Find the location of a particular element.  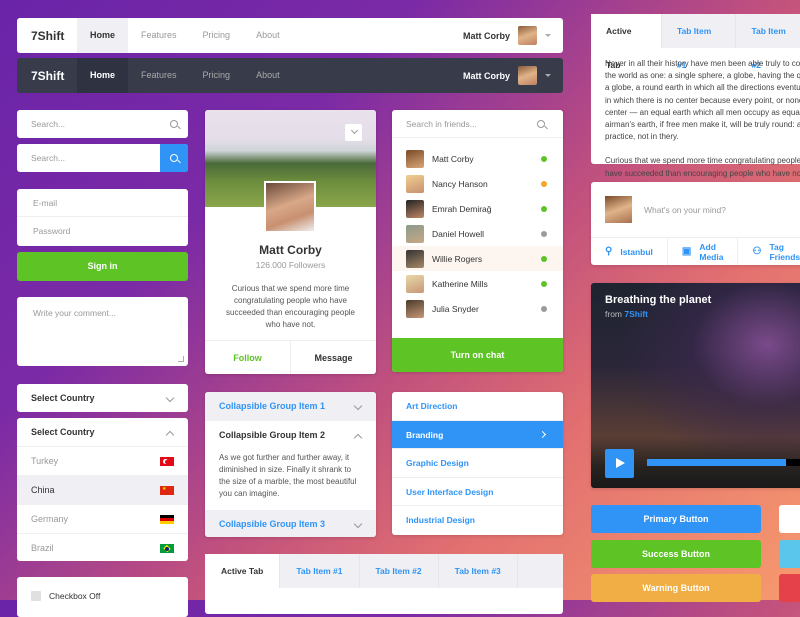

accordion-title: Collapsible Group Item 3 is located at coordinates (272, 524).